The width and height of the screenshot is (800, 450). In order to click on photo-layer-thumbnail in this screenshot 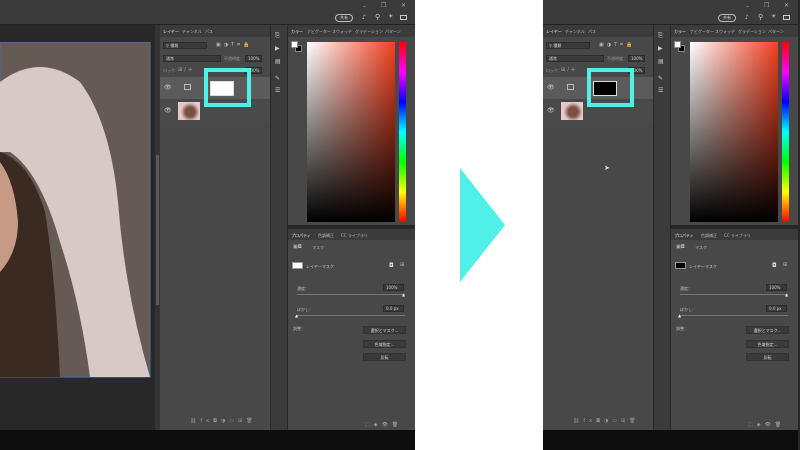, I will do `click(189, 111)`.